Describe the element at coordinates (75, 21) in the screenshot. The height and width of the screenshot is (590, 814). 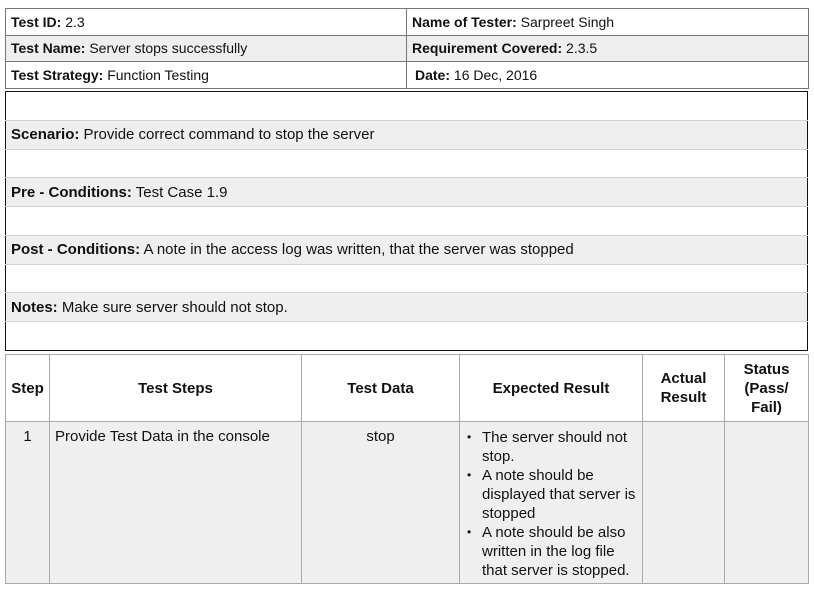
I see `test-id-value: 2.3` at that location.